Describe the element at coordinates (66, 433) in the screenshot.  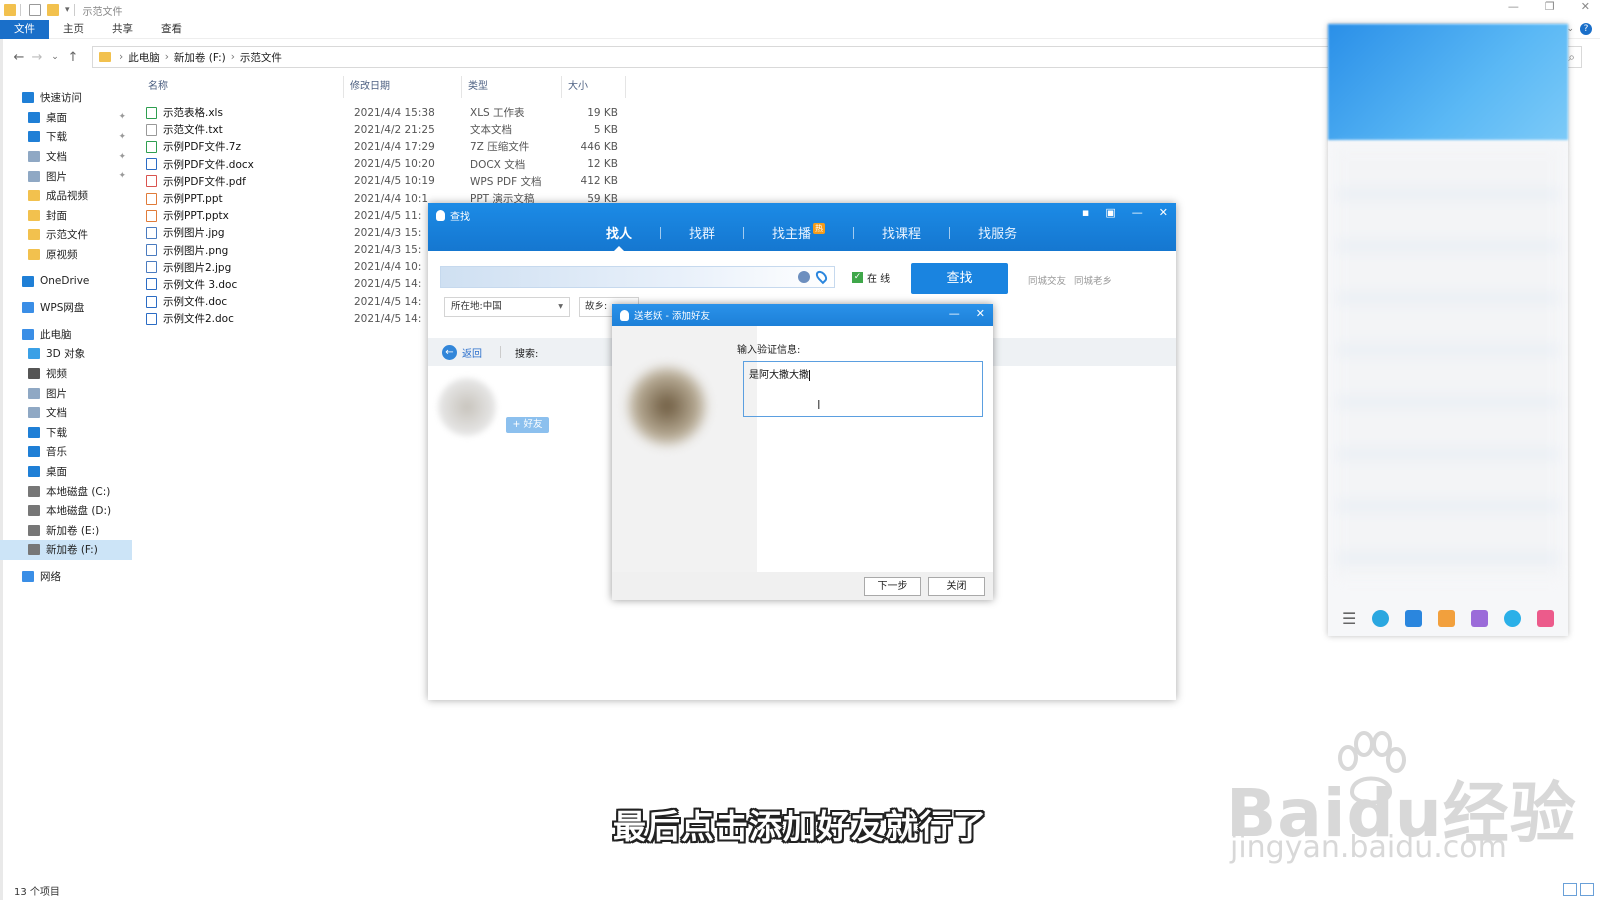
I see `nav-item: 下载` at that location.